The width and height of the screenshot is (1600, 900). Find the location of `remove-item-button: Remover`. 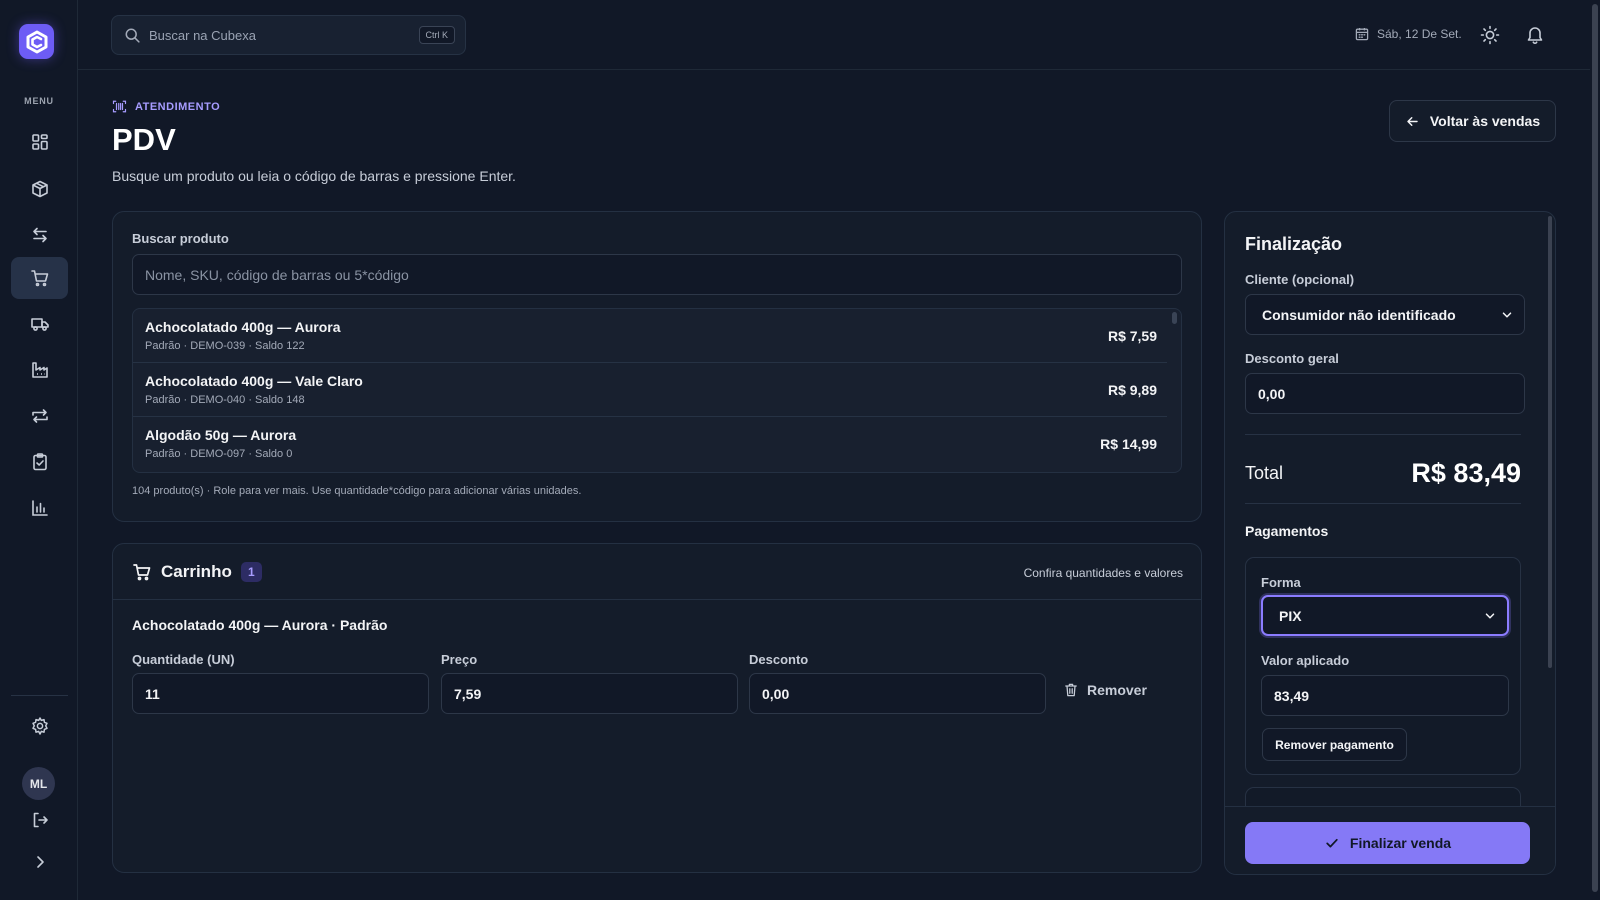

remove-item-button: Remover is located at coordinates (1105, 690).